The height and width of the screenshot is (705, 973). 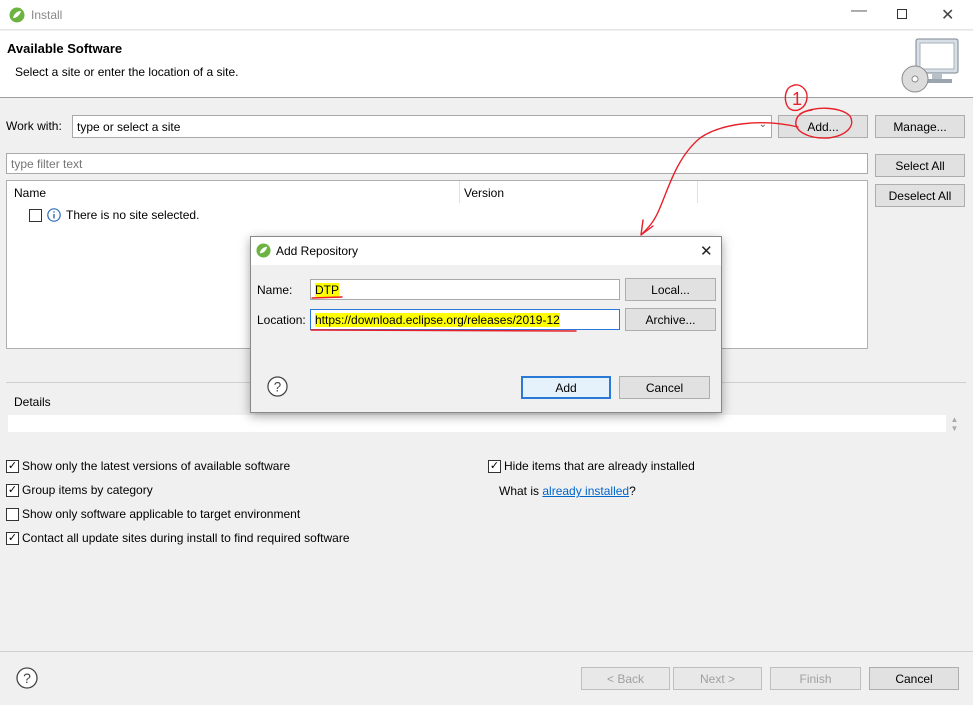 What do you see at coordinates (87, 490) in the screenshot?
I see `group-items-label: Group items by category` at bounding box center [87, 490].